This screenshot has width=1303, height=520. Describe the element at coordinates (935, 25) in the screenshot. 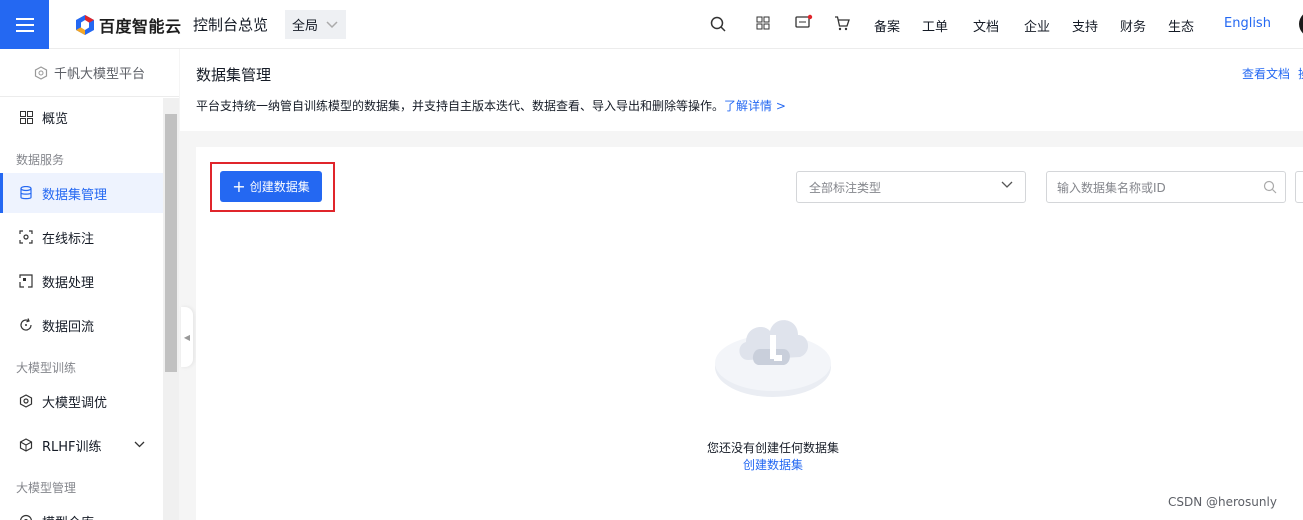

I see `nav-ticket: 工单` at that location.